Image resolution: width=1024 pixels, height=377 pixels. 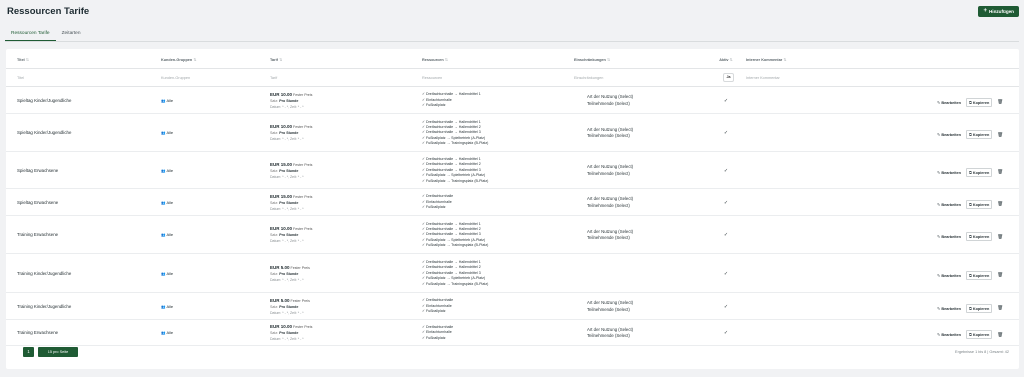 What do you see at coordinates (38, 202) in the screenshot?
I see `row-title: Spieltag Erwachsene` at bounding box center [38, 202].